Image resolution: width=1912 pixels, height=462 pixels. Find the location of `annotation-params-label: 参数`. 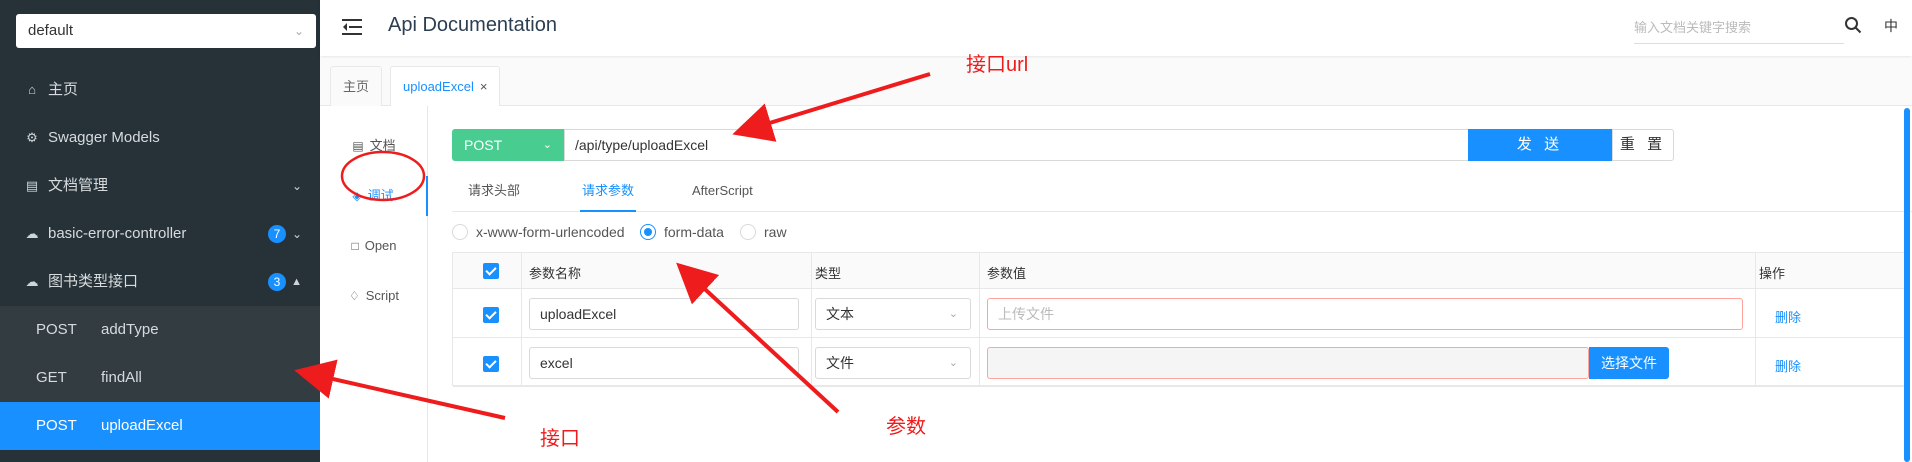

annotation-params-label: 参数 is located at coordinates (906, 427).